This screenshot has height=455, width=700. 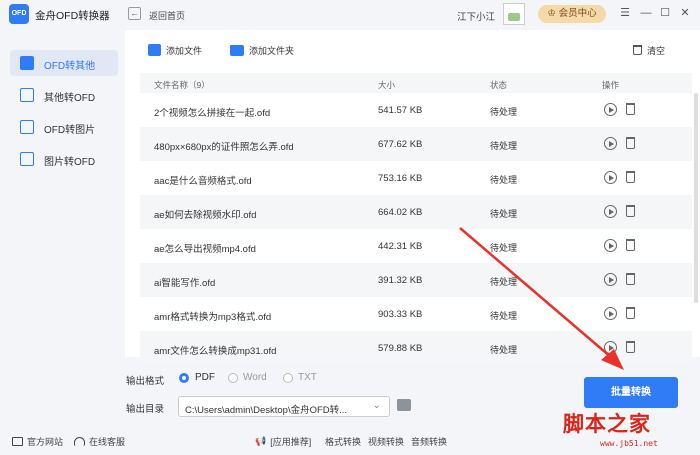 I want to click on column-status: 状态, so click(x=499, y=85).